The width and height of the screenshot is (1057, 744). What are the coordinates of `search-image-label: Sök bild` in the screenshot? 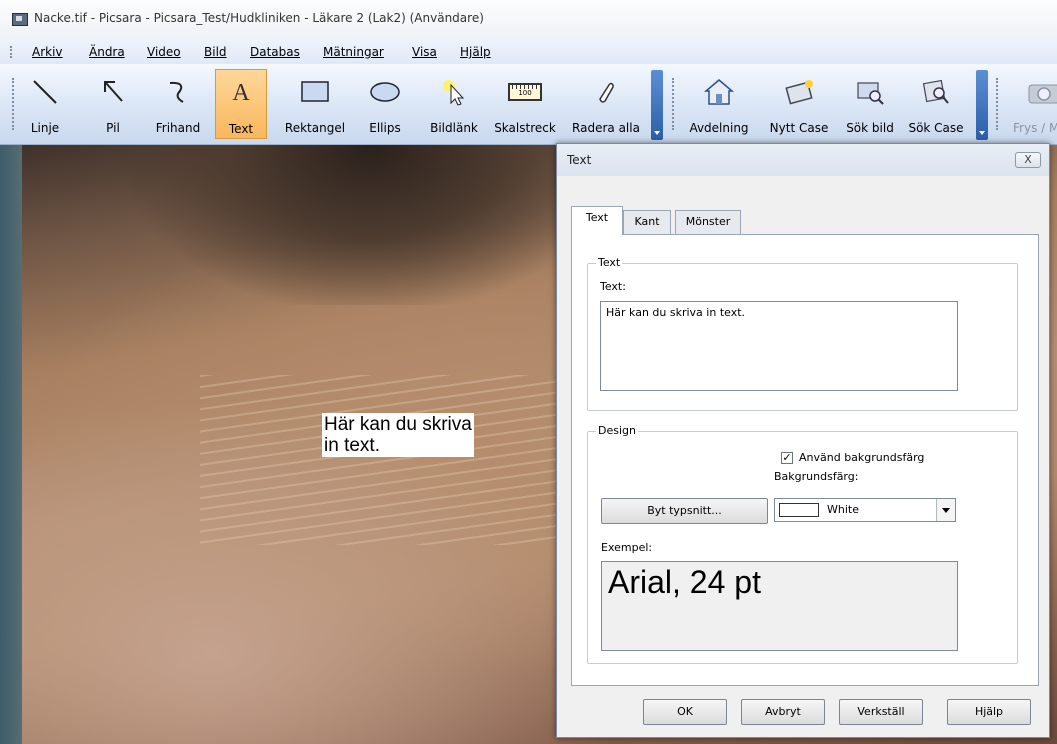 It's located at (870, 128).